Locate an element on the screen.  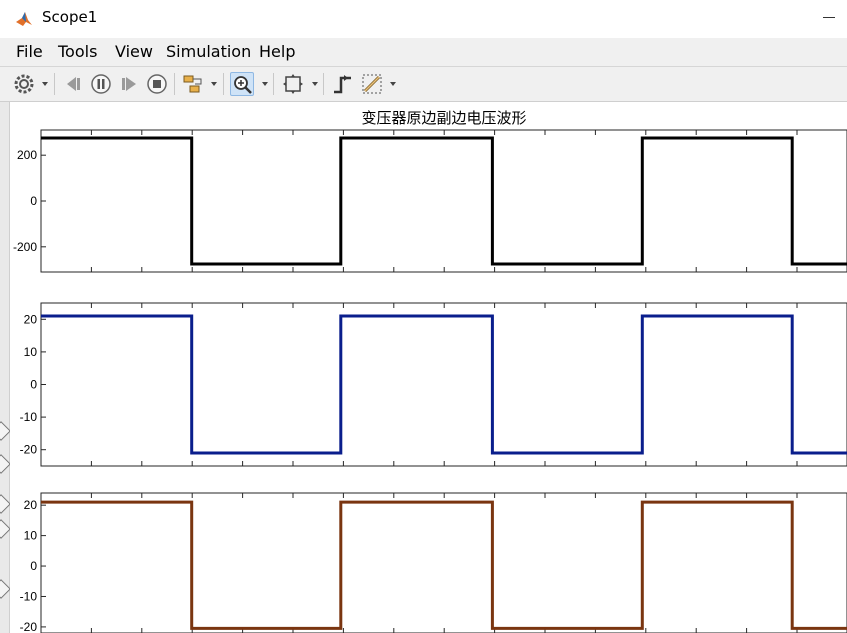
background-window-strip is located at coordinates (5, 367).